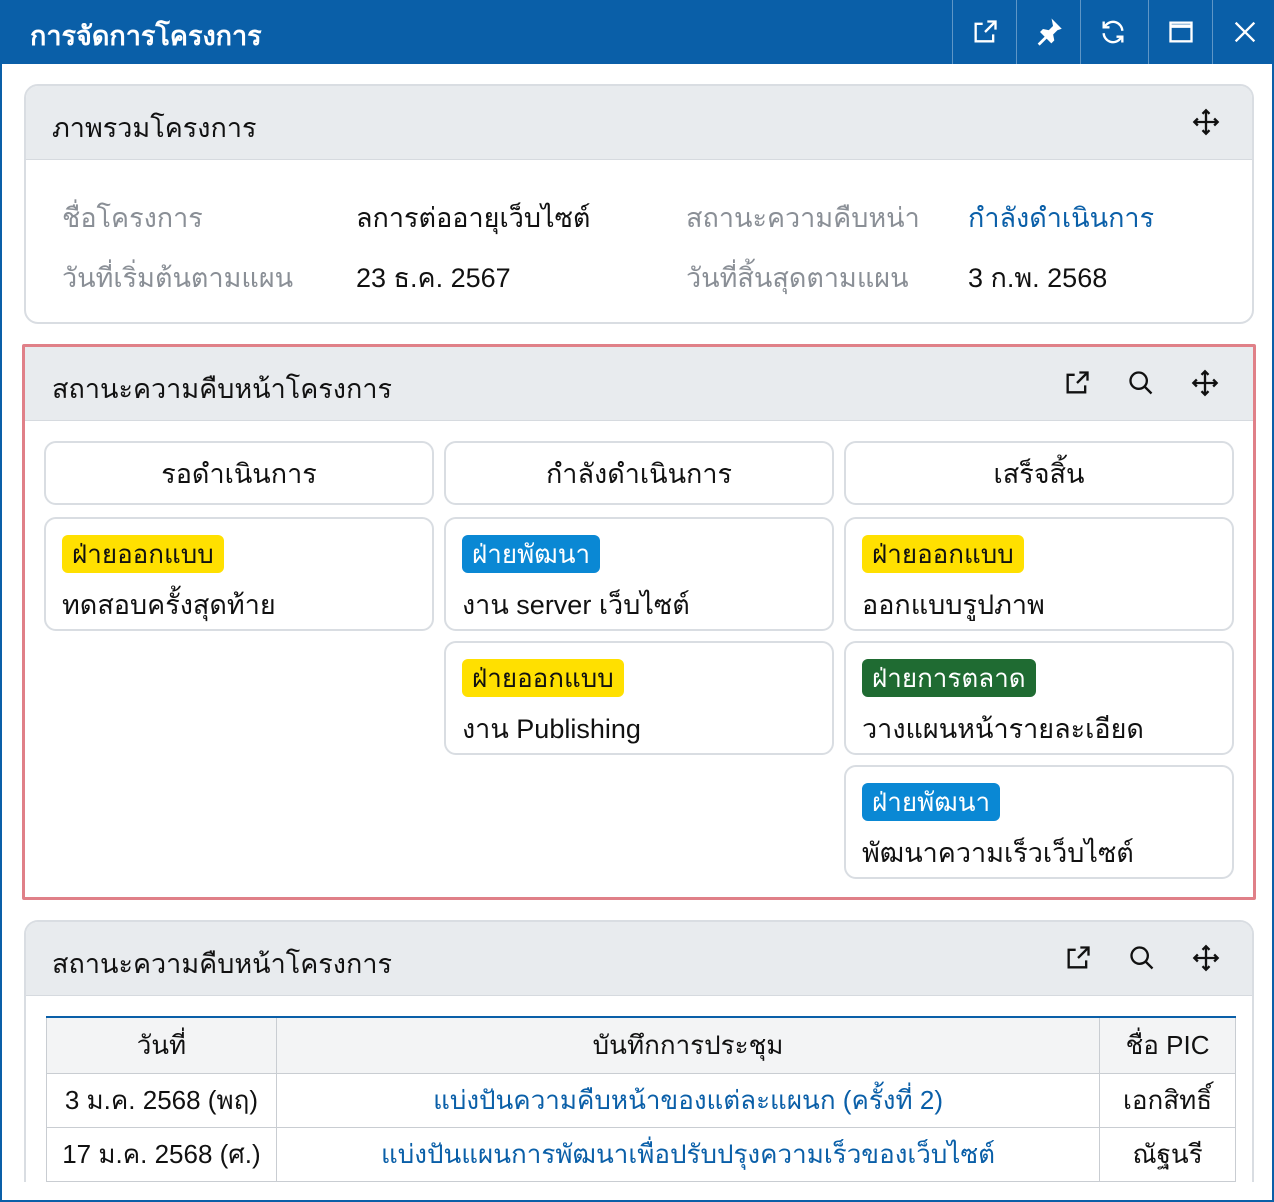  Describe the element at coordinates (639, 574) in the screenshot. I see `task-card: ฝ่ายพัฒนา งาน server เว็บไซต์` at that location.